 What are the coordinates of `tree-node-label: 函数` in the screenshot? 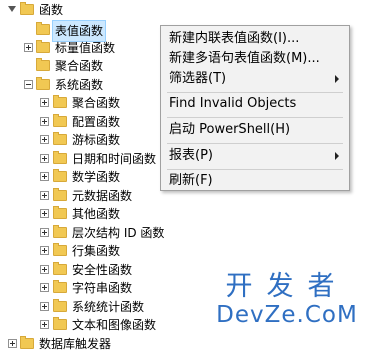 It's located at (51, 10).